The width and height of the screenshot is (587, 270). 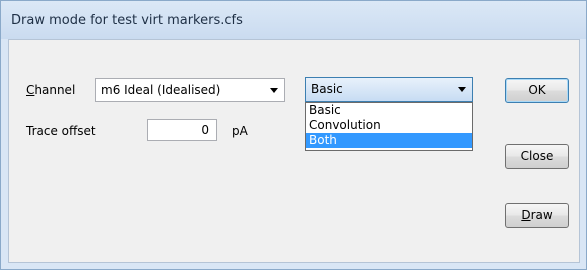 I want to click on draw-mode-select-value: Basic, so click(x=327, y=89).